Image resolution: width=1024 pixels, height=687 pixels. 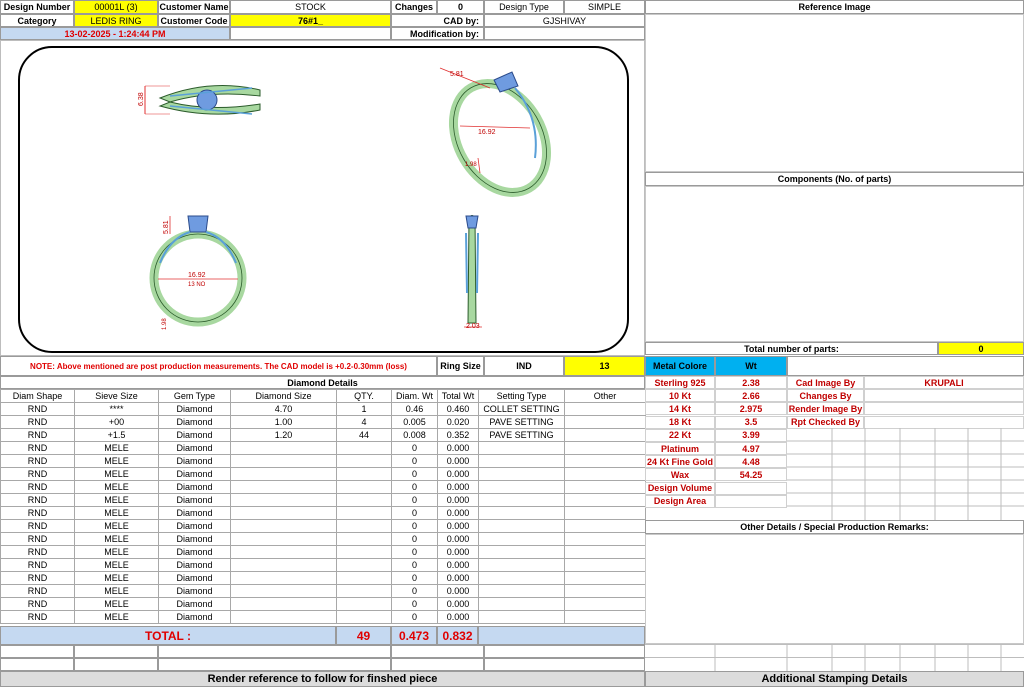 What do you see at coordinates (524, 366) in the screenshot?
I see `ring-size-system: IND` at bounding box center [524, 366].